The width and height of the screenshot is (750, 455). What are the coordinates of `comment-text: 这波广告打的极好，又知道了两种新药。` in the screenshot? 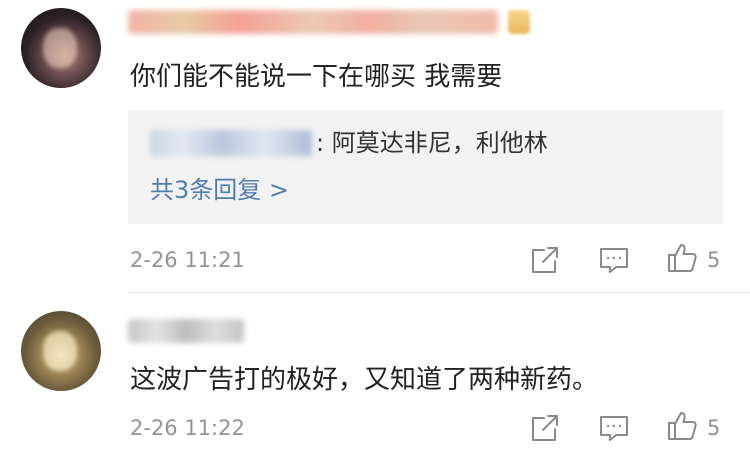 It's located at (364, 380).